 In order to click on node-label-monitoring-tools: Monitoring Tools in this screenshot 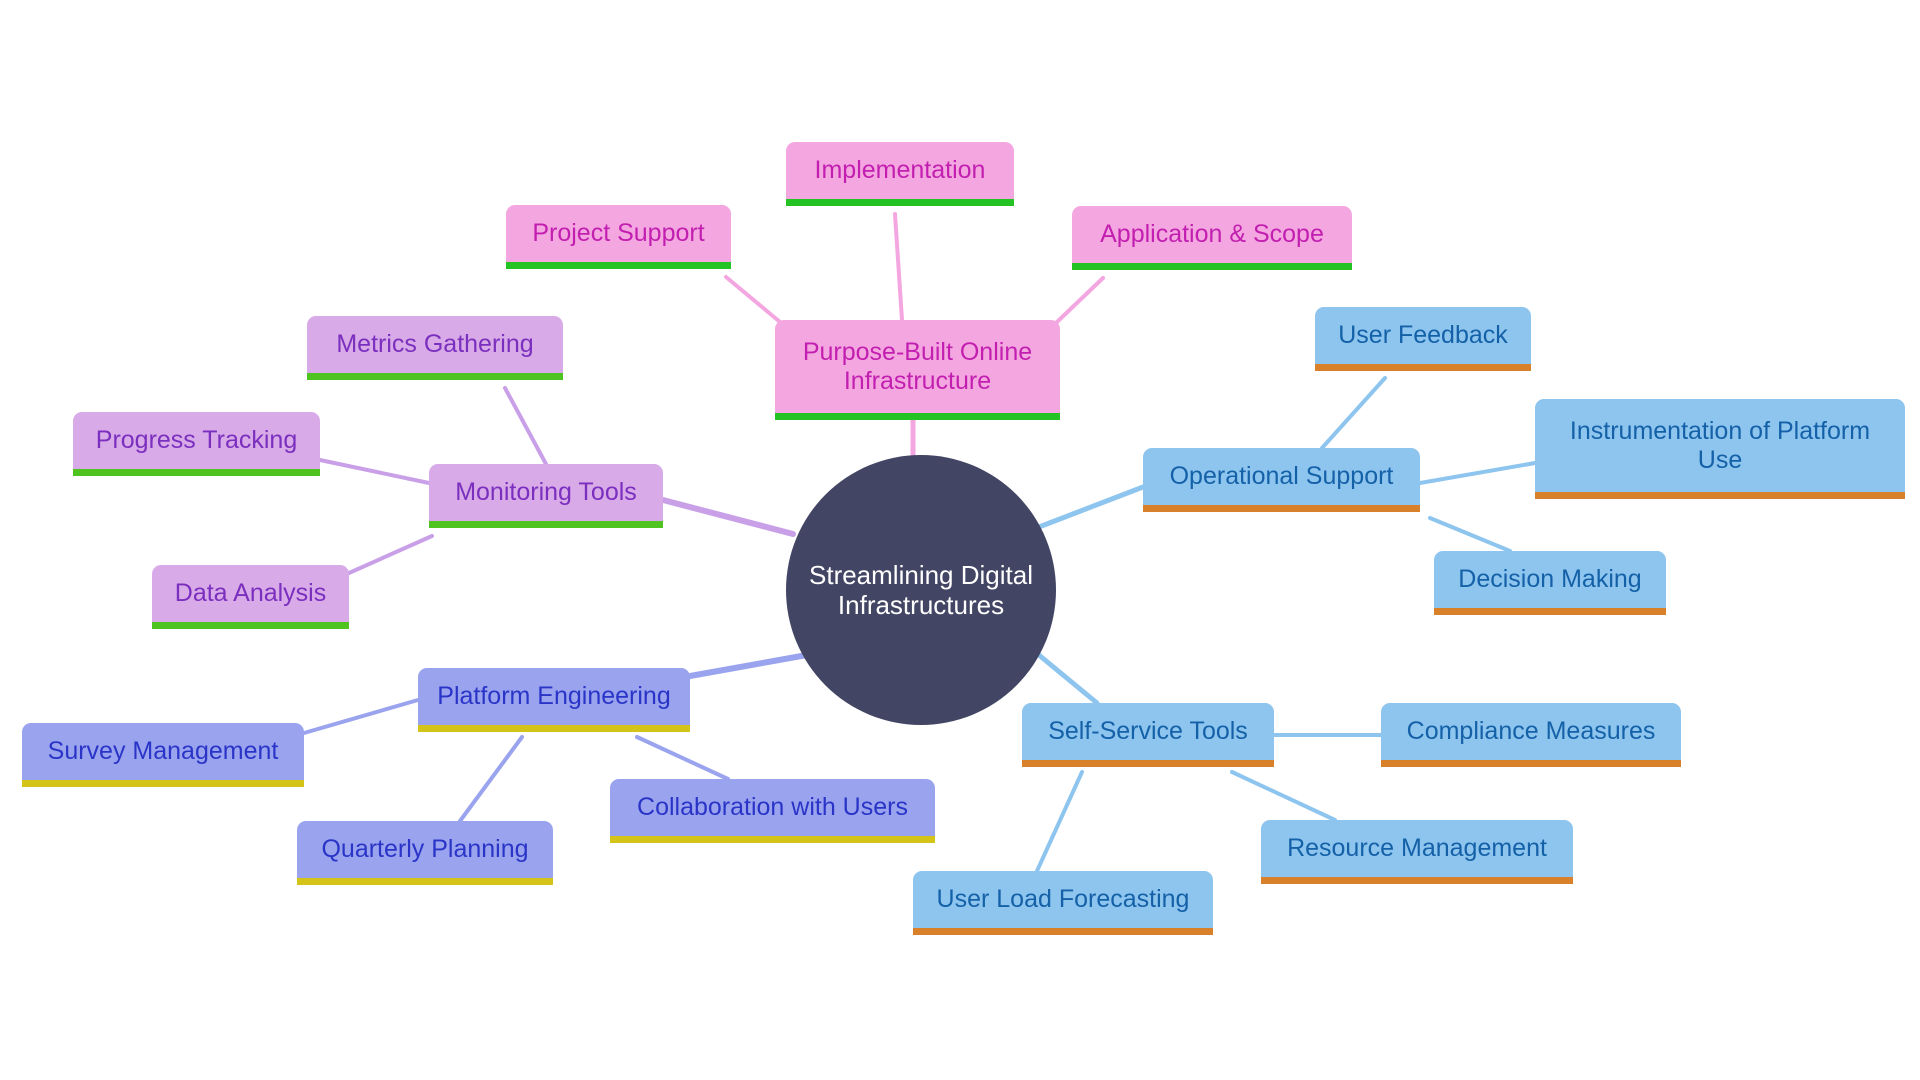, I will do `click(546, 492)`.